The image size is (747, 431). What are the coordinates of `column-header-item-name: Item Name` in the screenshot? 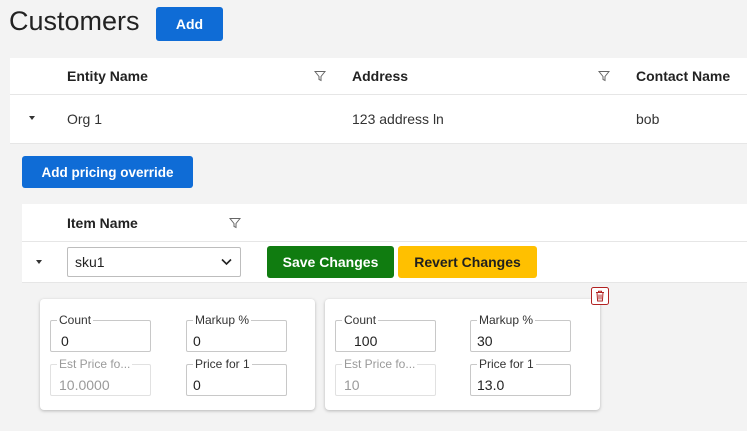 It's located at (102, 223).